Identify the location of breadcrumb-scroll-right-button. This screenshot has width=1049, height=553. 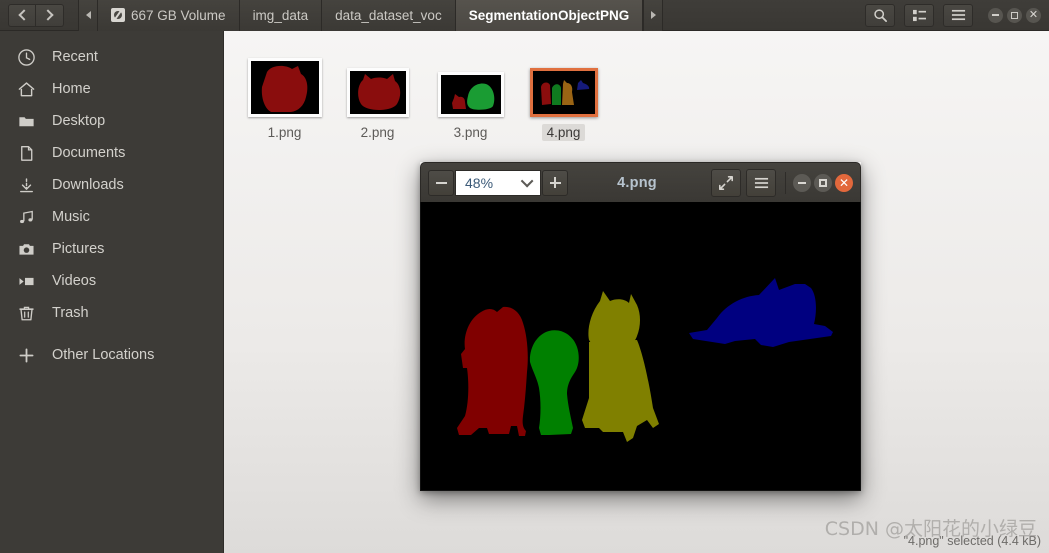
(653, 15).